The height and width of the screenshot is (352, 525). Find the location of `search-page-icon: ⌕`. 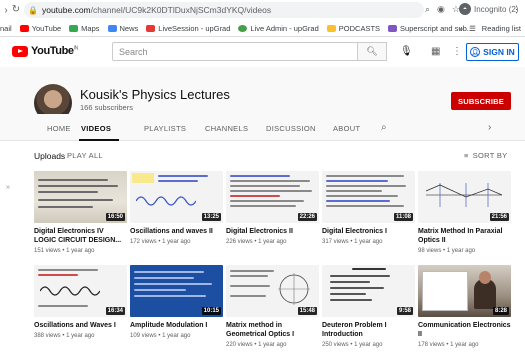

search-page-icon: ⌕ is located at coordinates (427, 9).